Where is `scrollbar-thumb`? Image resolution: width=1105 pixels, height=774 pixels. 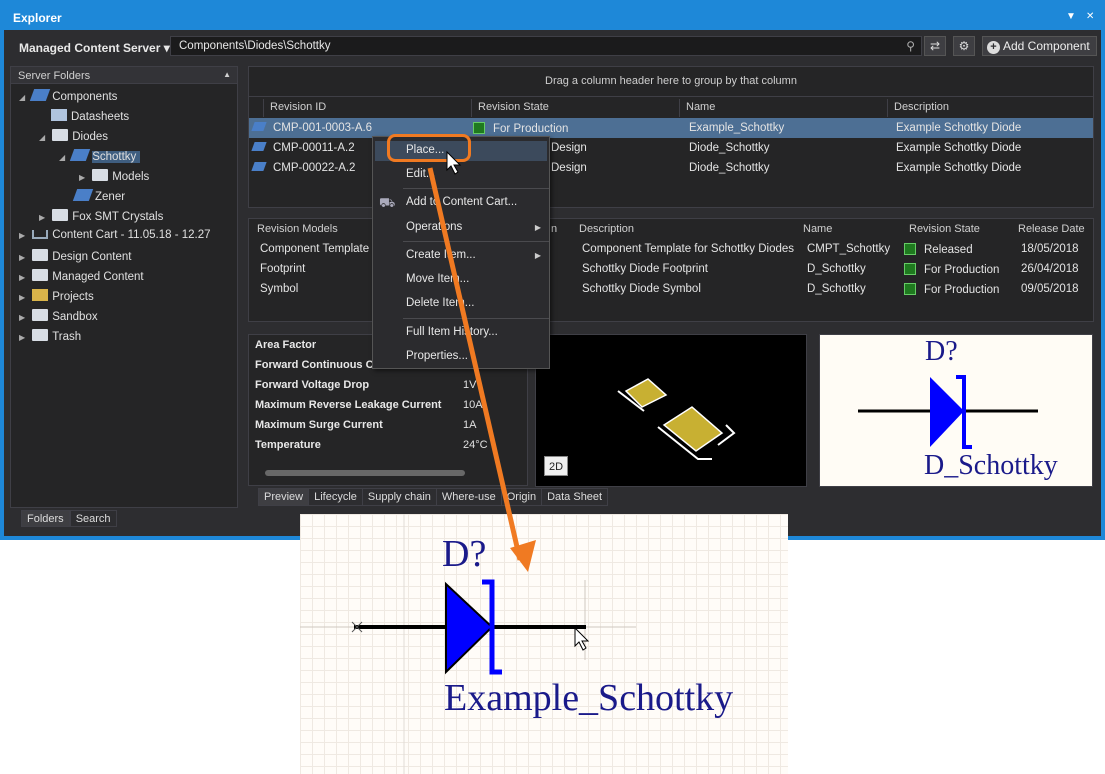
scrollbar-thumb is located at coordinates (365, 473).